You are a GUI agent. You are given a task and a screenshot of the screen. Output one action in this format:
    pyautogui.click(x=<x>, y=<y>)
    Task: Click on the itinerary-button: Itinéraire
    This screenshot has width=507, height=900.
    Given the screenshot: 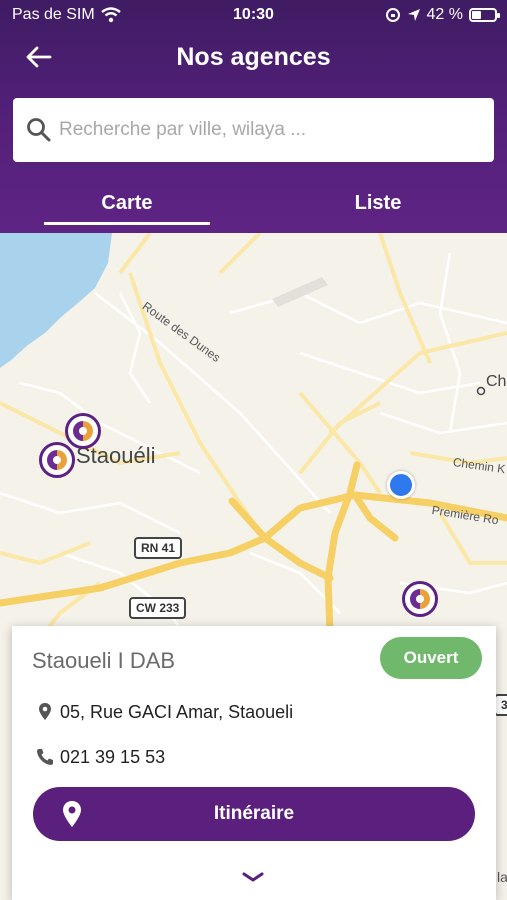 What is the action you would take?
    pyautogui.click(x=254, y=814)
    